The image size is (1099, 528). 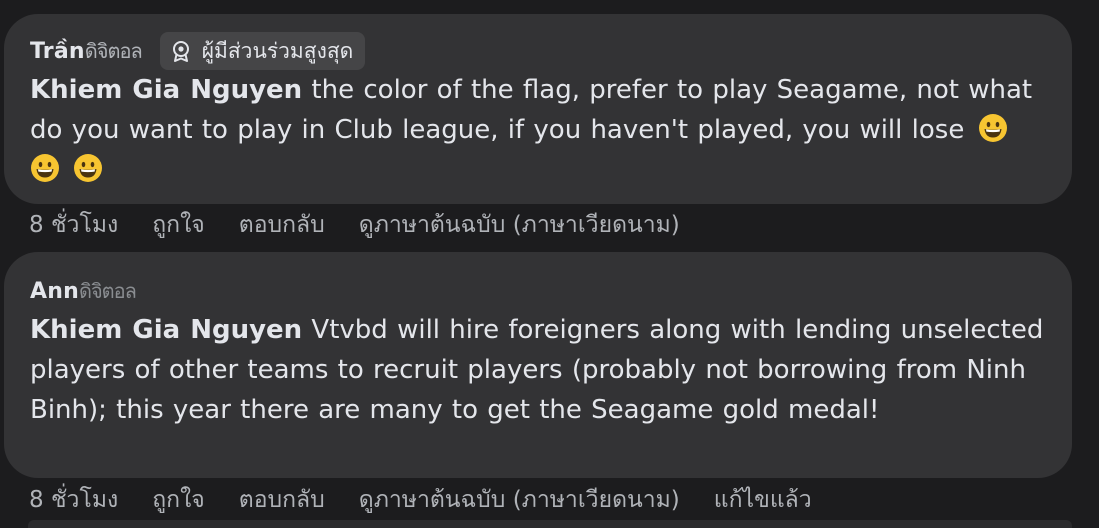 I want to click on comment-author-line: Trần ดิจิตอล ผู้มีส่วนร่วมสูงสุด, so click(x=538, y=51).